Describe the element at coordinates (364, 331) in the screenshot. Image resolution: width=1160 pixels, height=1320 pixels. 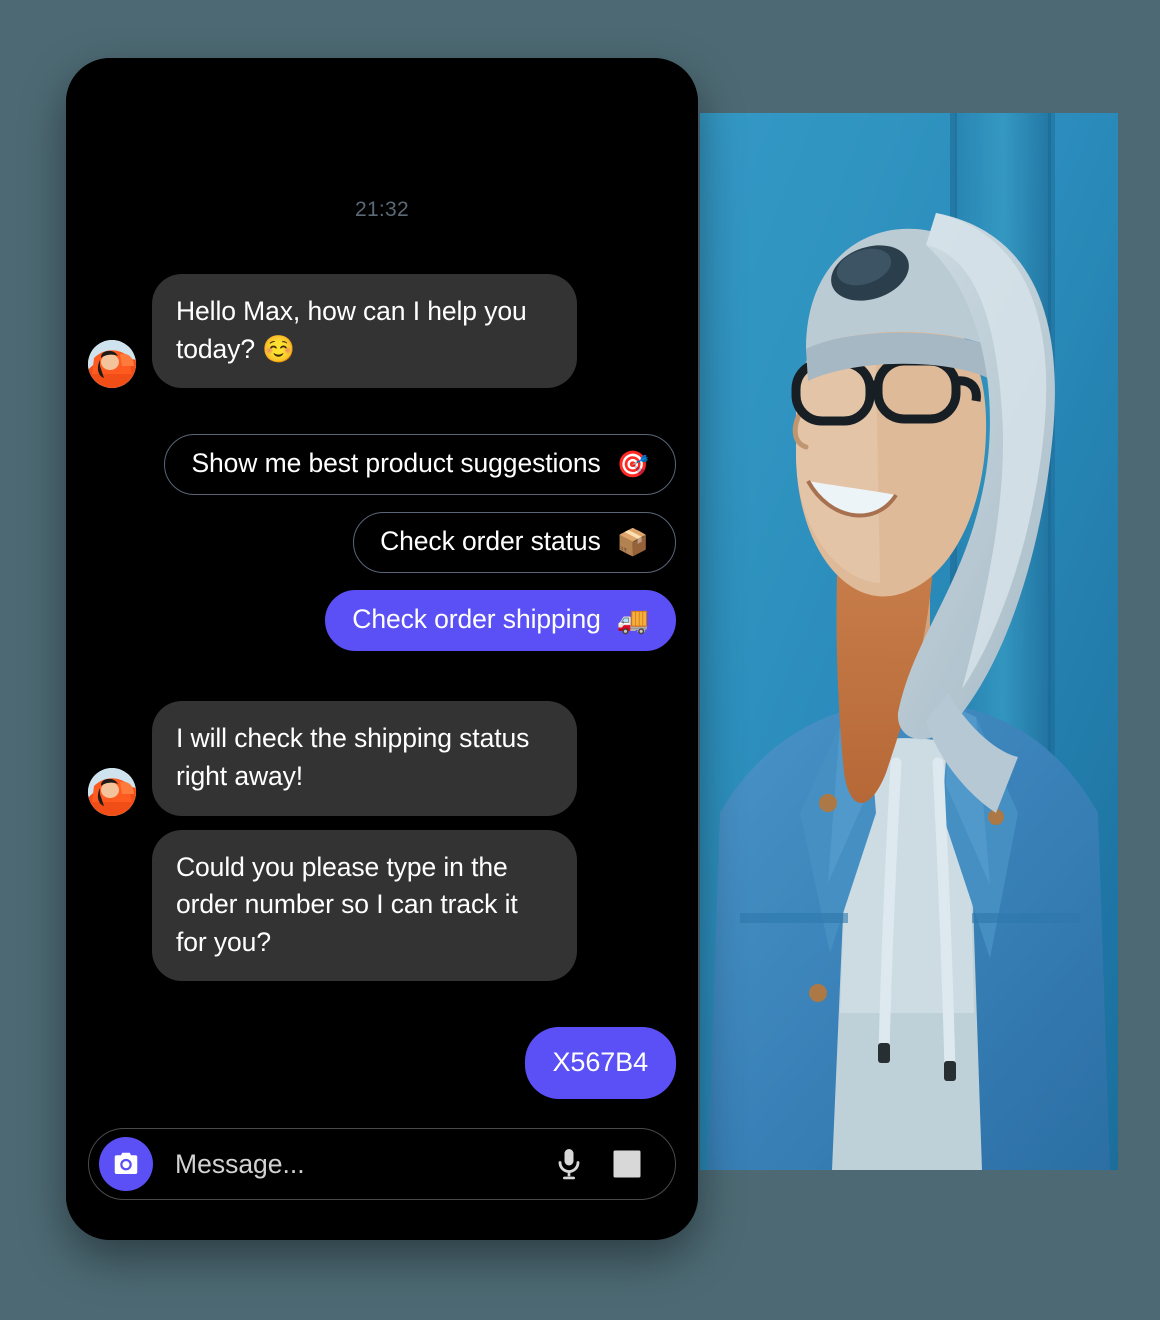
I see `message-bubble: Hello Max, how can I help you today? ☺️` at that location.